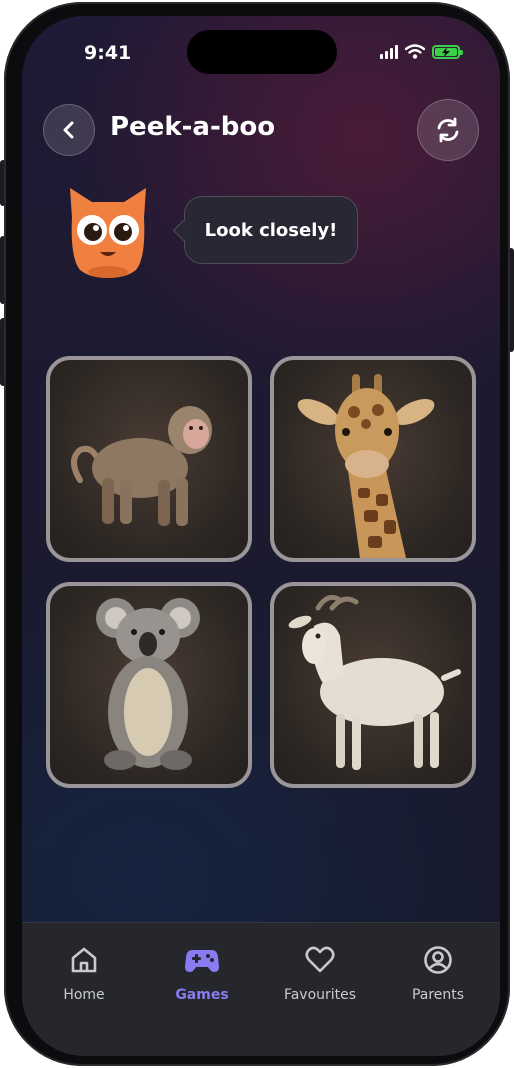  What do you see at coordinates (447, 51) in the screenshot?
I see `battery-icon` at bounding box center [447, 51].